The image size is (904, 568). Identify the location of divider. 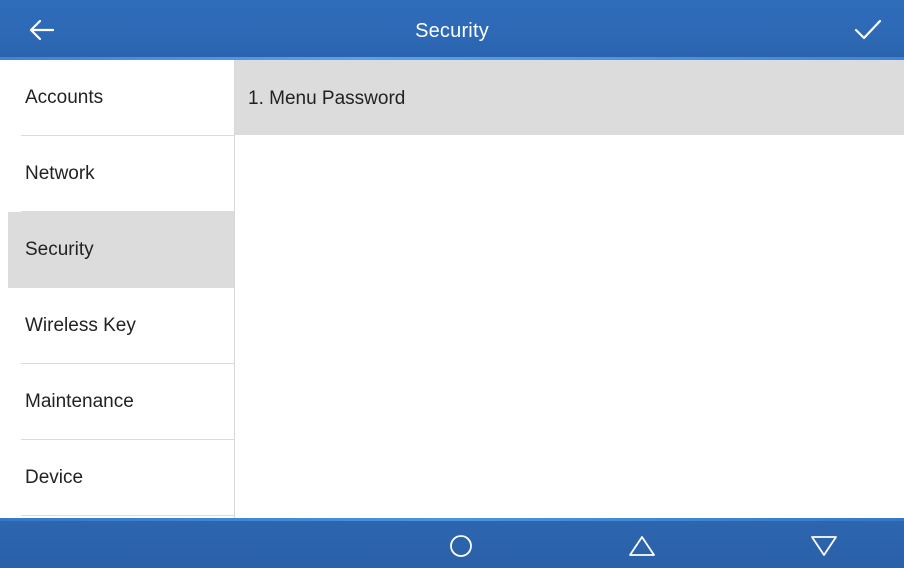
(127, 515).